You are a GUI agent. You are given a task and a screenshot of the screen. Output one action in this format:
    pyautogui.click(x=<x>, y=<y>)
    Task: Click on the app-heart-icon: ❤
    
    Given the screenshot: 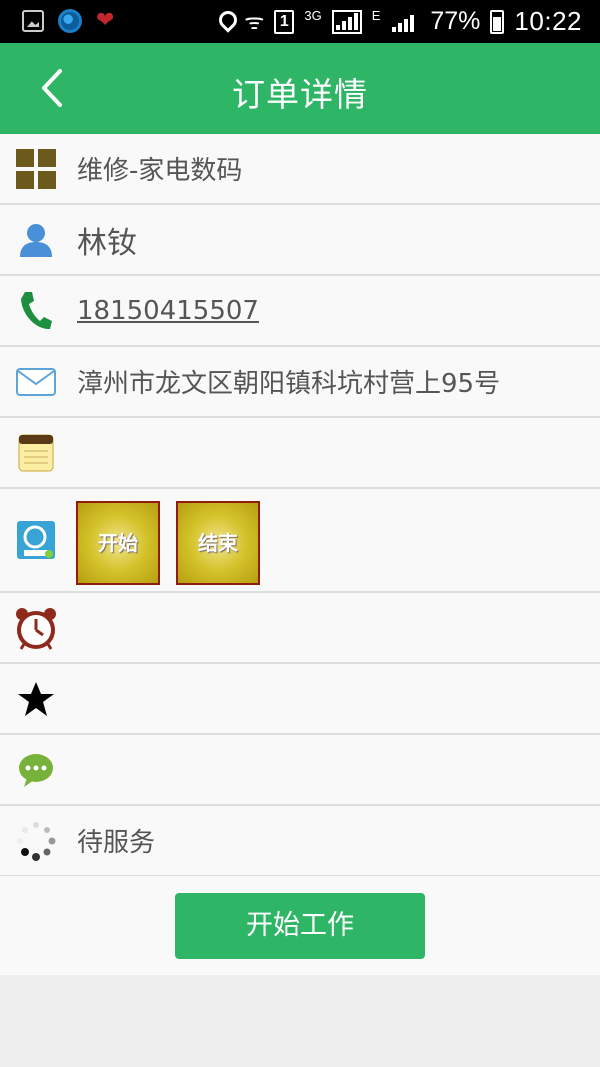 What is the action you would take?
    pyautogui.click(x=105, y=20)
    